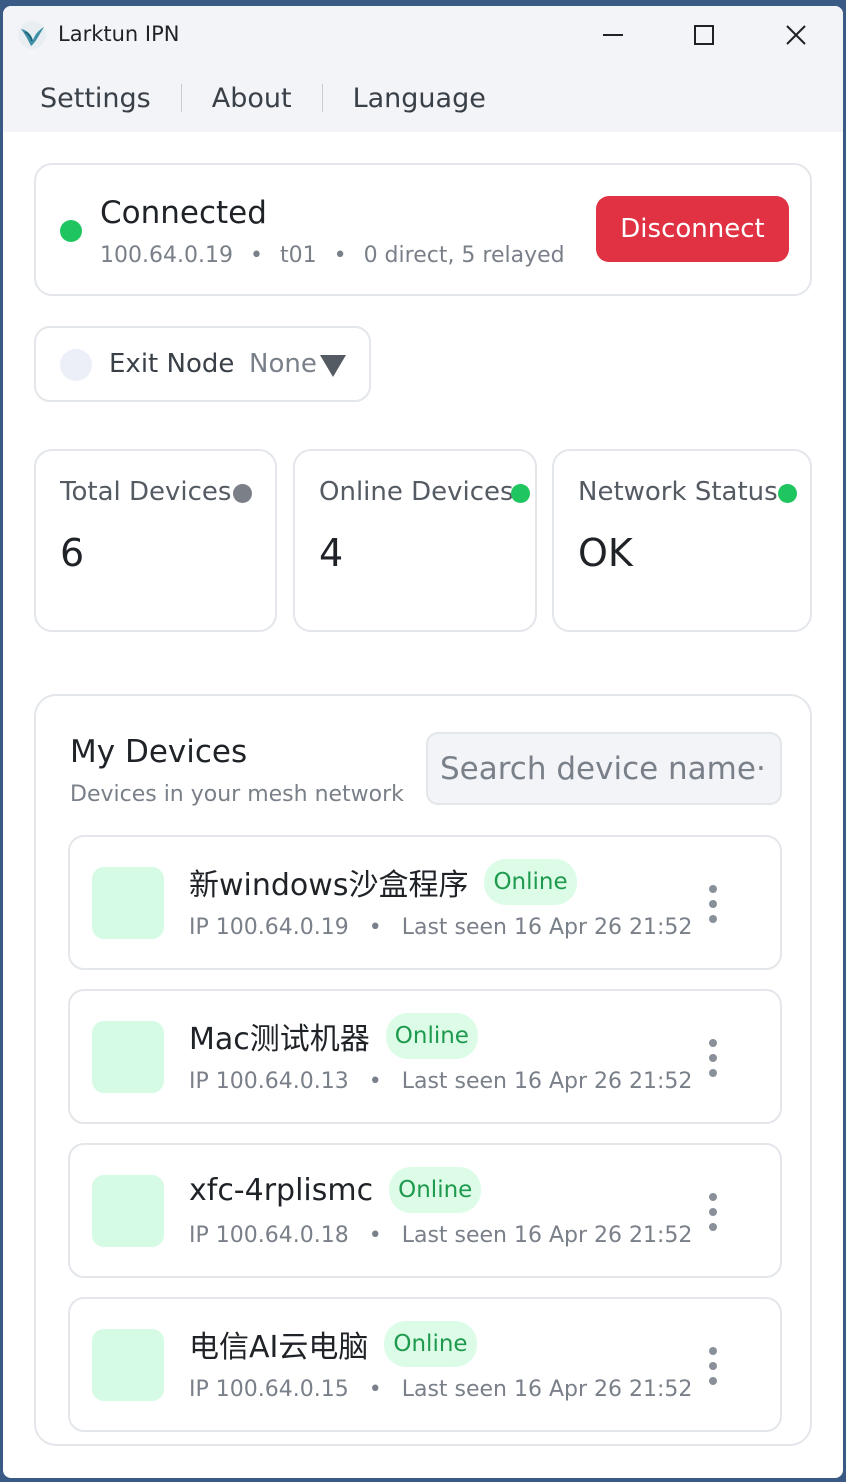 This screenshot has height=1482, width=846. I want to click on stat-value: 6, so click(72, 553).